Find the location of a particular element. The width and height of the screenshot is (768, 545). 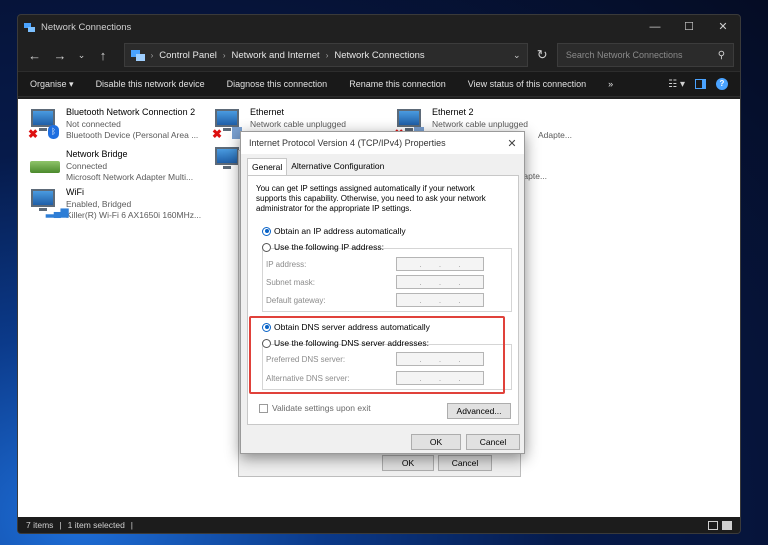

validate-settings-label: Validate settings upon exit is located at coordinates (321, 408).